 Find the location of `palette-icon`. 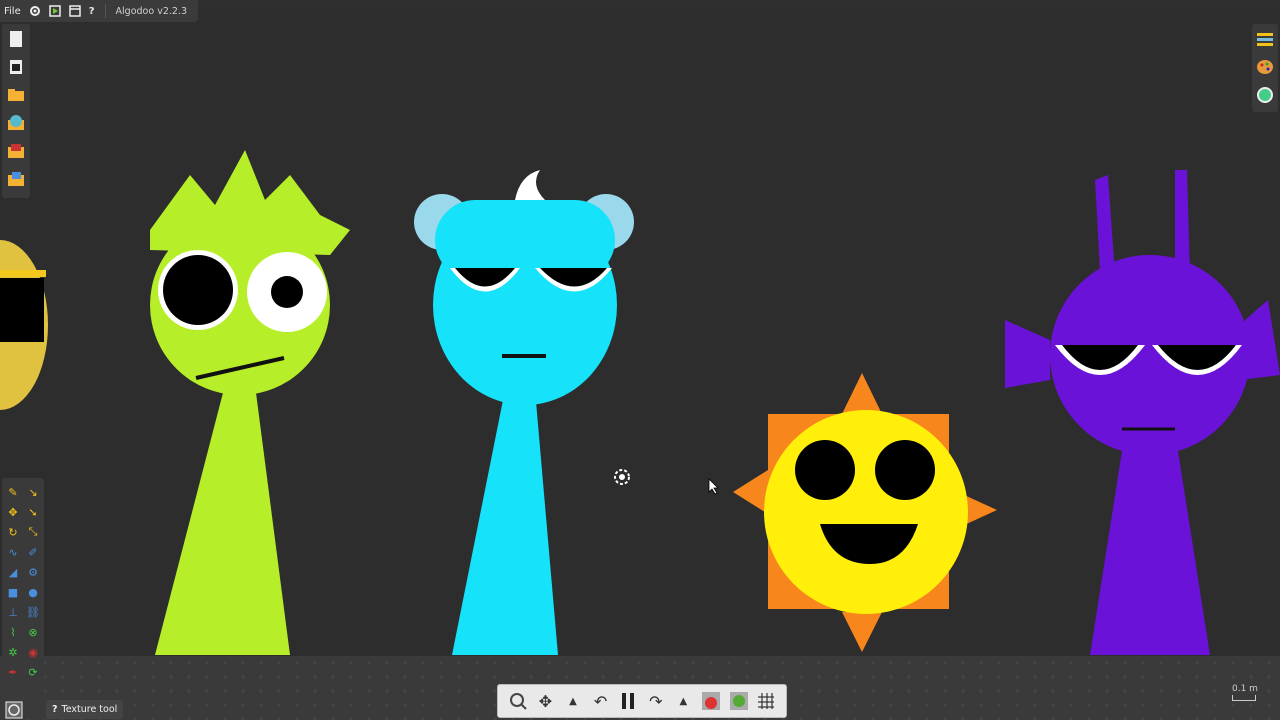

palette-icon is located at coordinates (1265, 67).